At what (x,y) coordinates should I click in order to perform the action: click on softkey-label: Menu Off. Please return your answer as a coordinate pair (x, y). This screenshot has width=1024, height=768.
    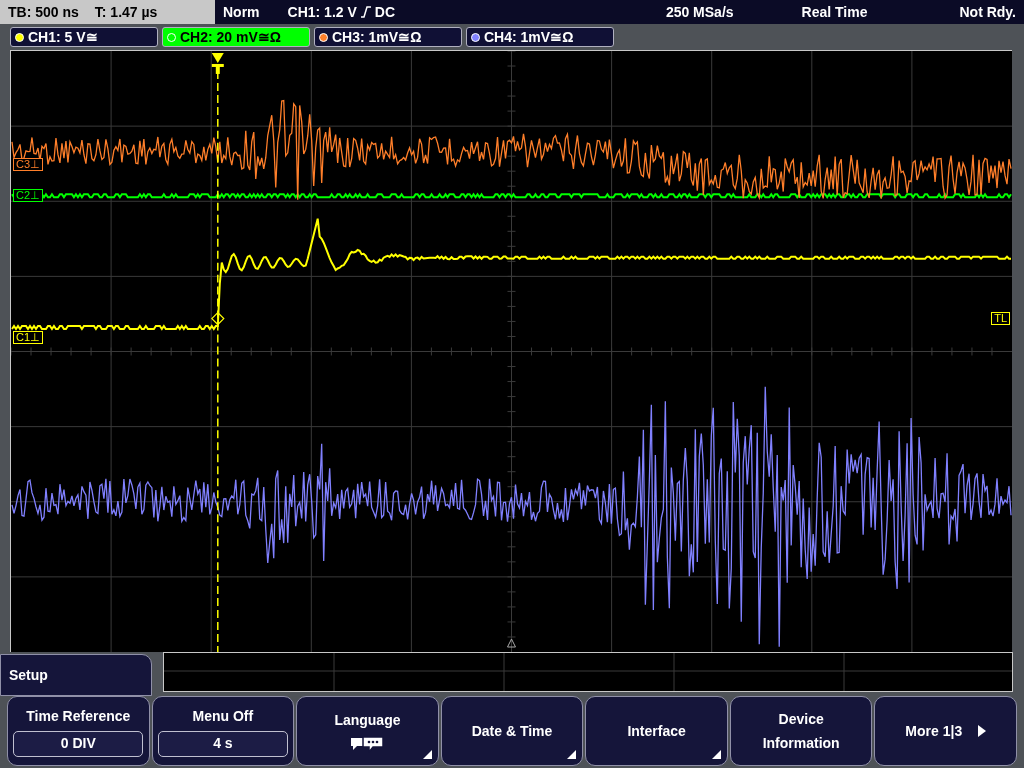
    Looking at the image, I should click on (223, 716).